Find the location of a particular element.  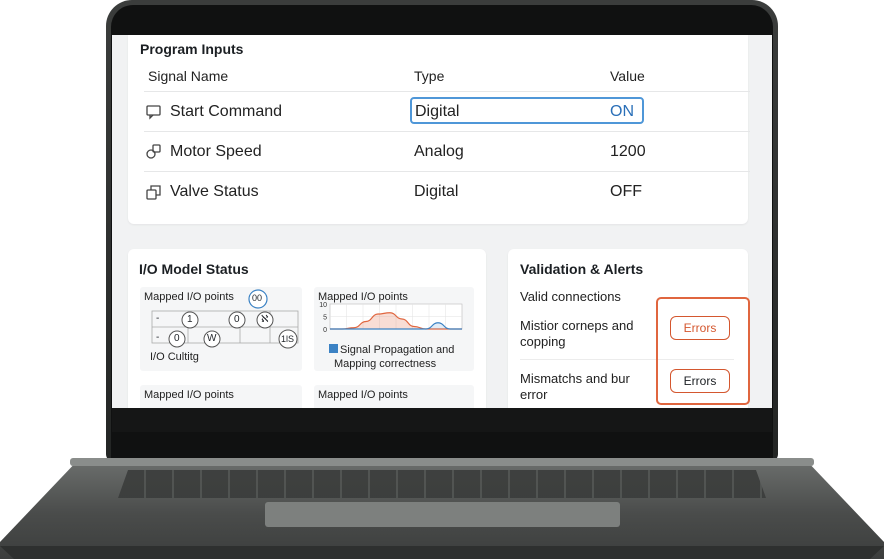

chat-screen-icon is located at coordinates (153, 112).